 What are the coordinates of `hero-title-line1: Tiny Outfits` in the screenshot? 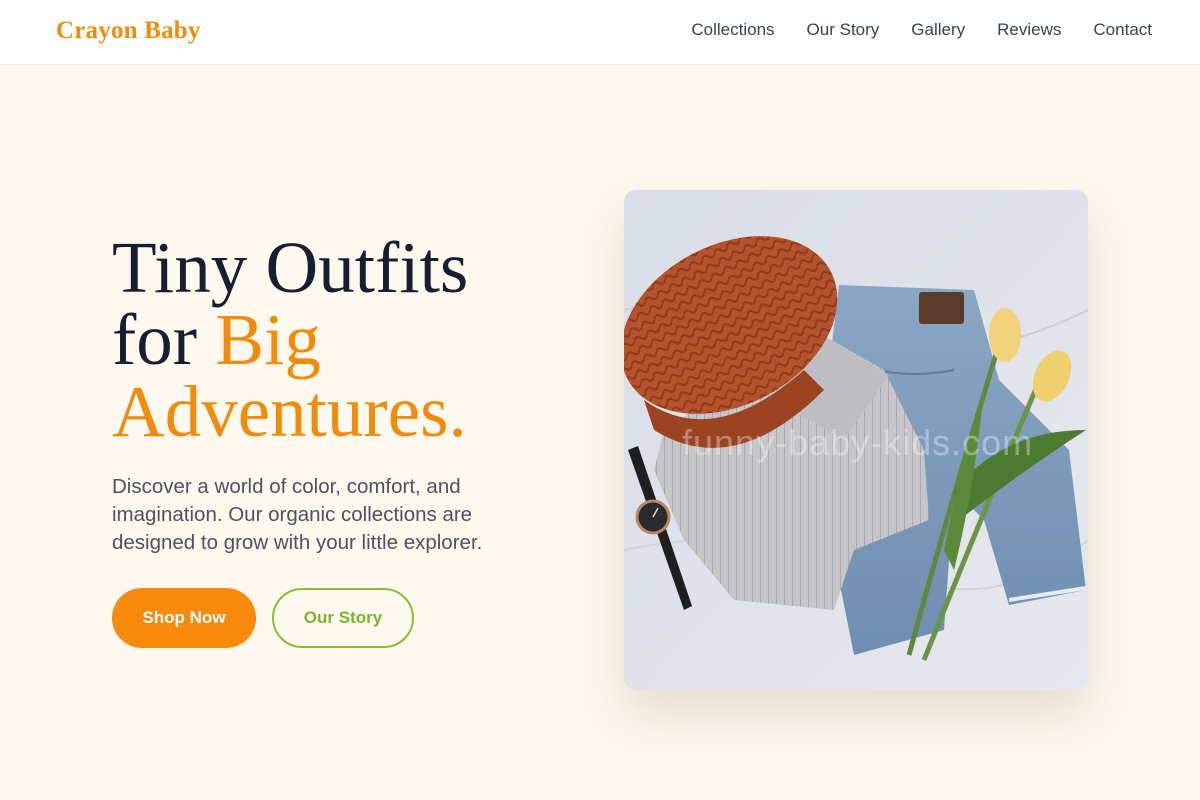 It's located at (290, 267).